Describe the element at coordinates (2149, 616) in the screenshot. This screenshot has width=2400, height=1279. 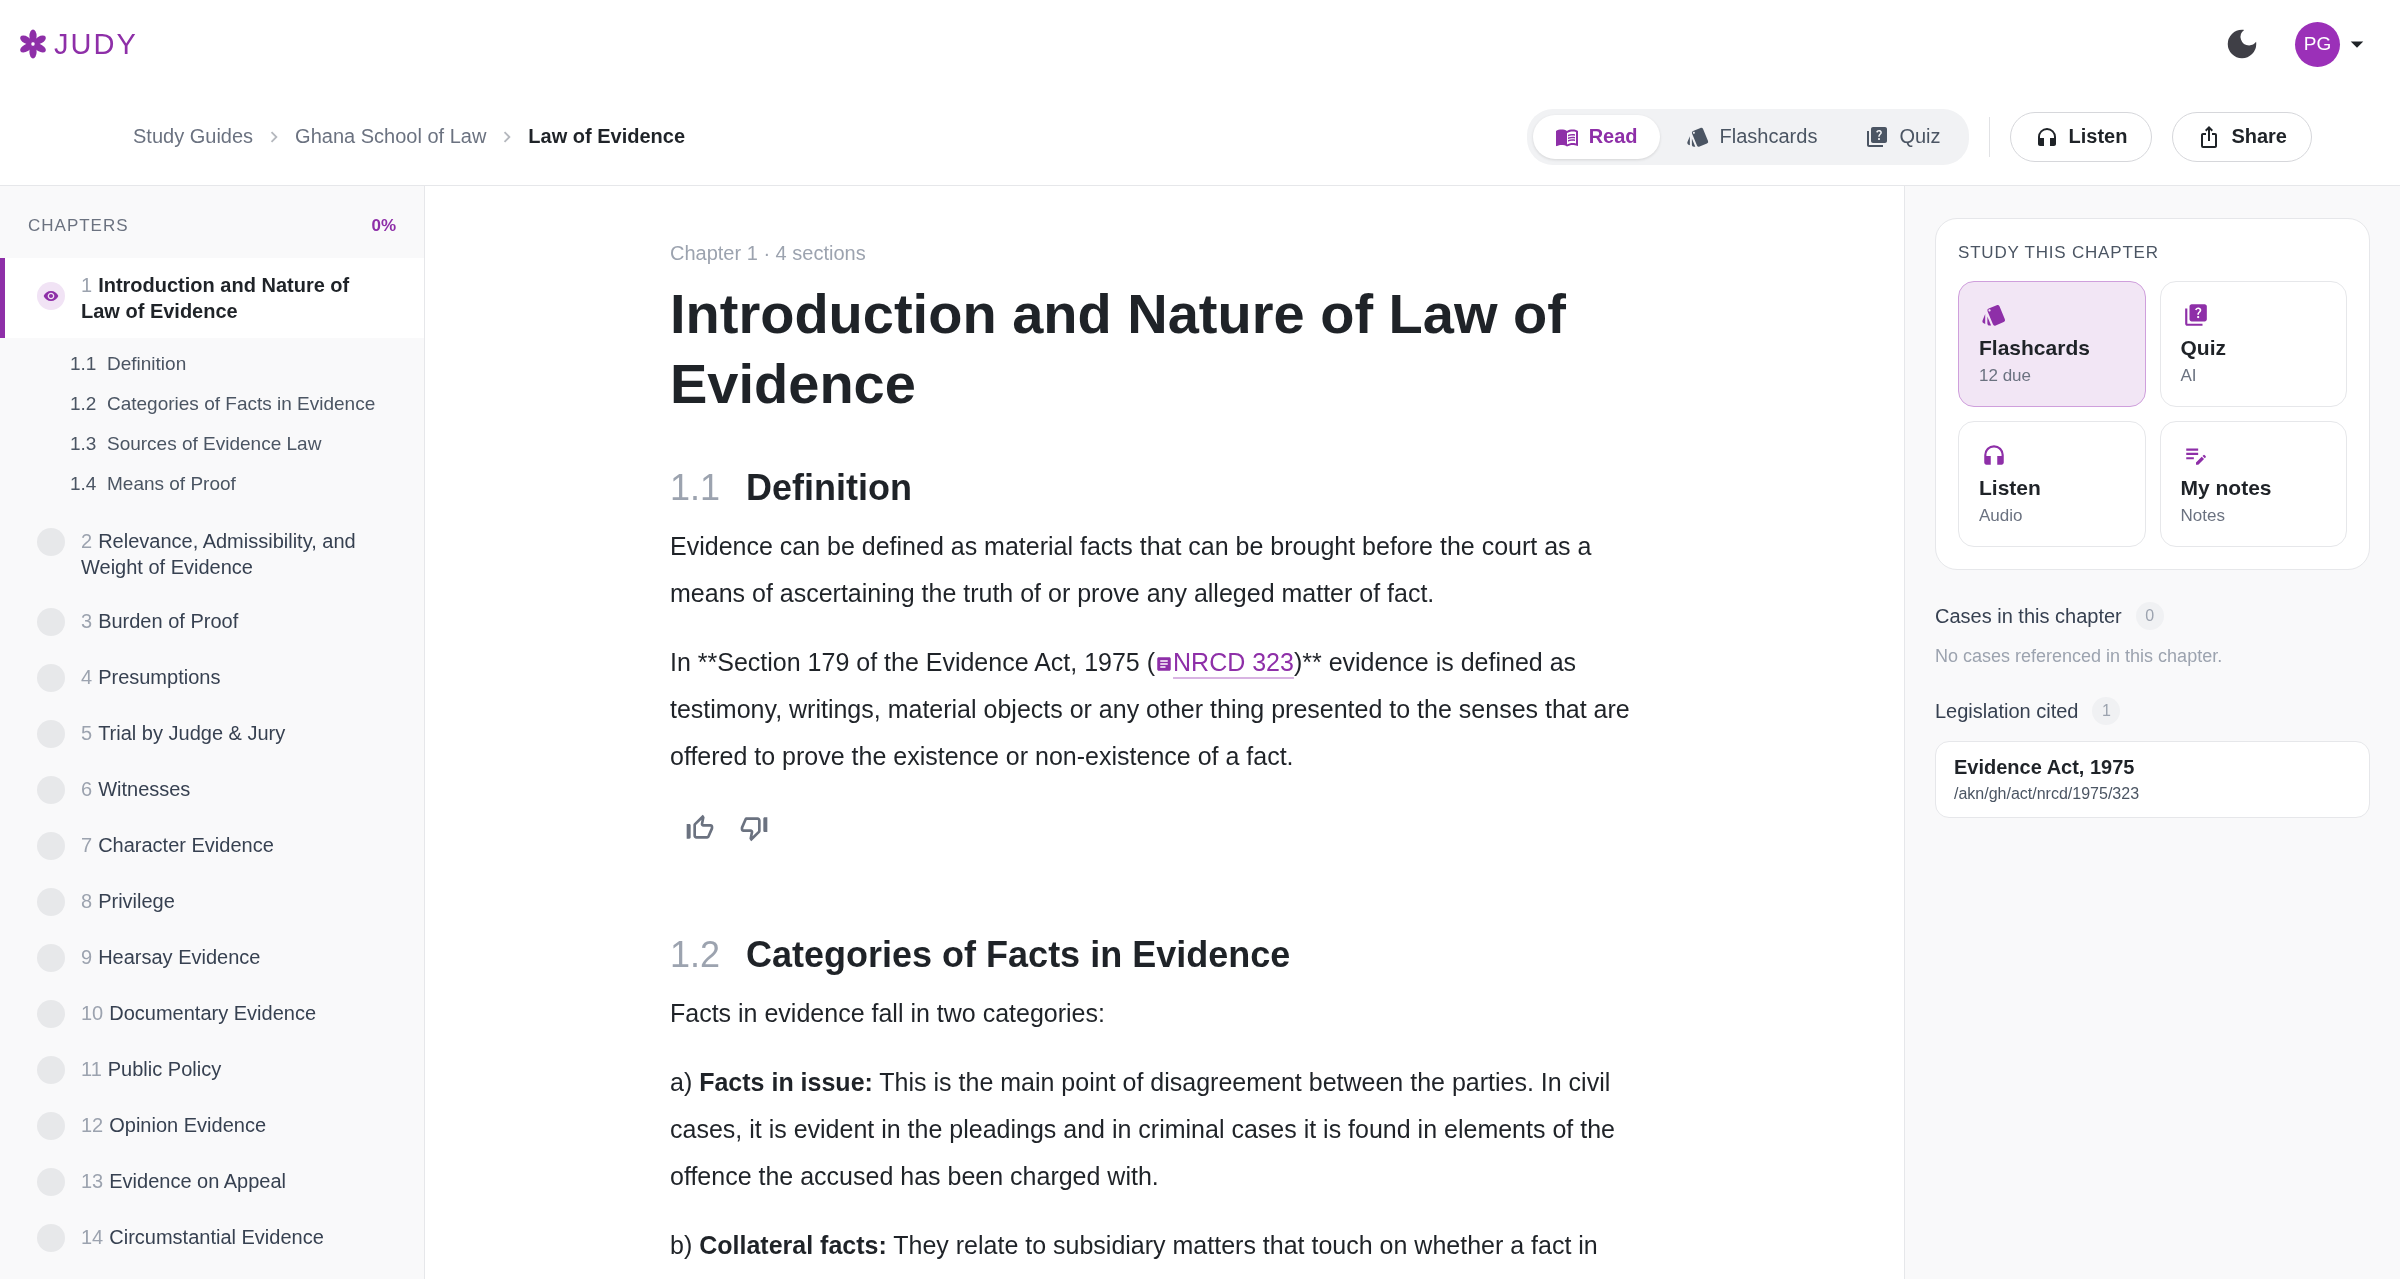
I see `count-badge: 0` at that location.